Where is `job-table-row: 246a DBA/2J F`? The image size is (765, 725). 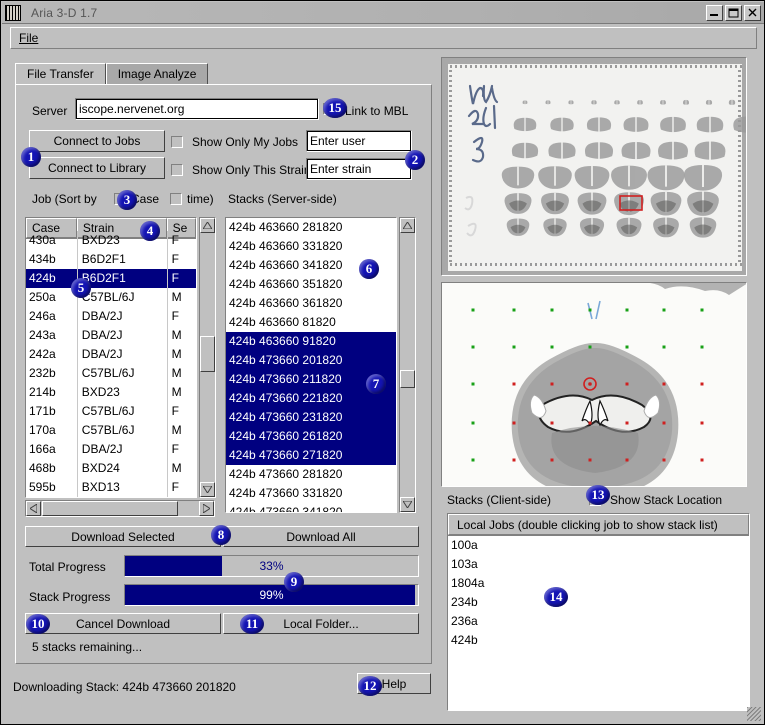
job-table-row: 246a DBA/2J F is located at coordinates (111, 316).